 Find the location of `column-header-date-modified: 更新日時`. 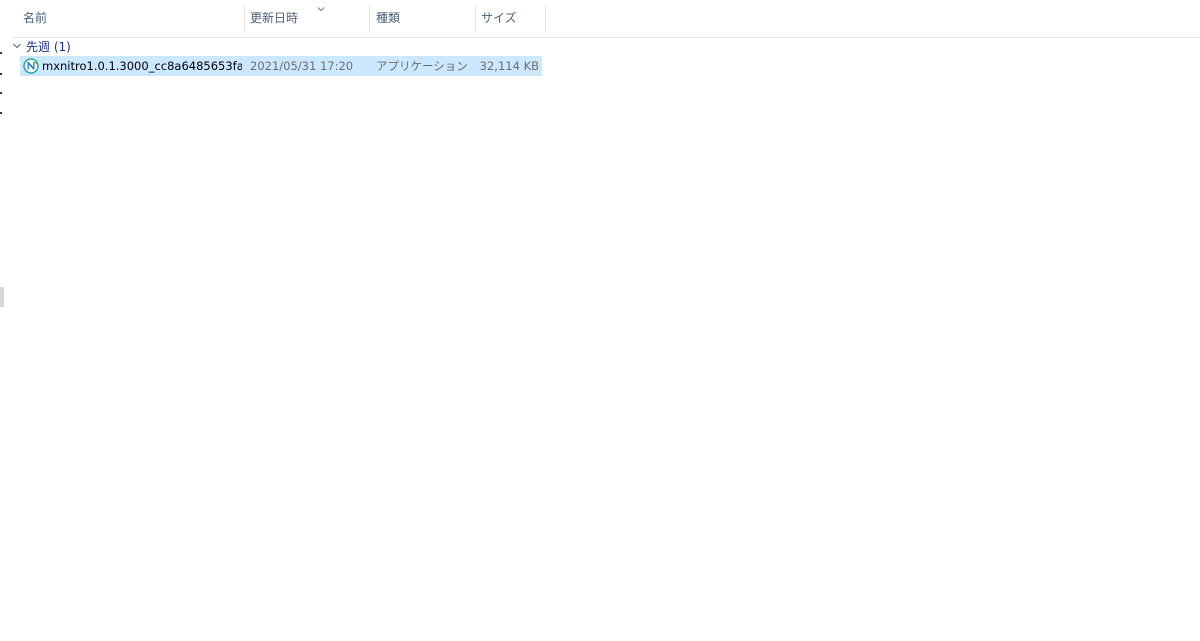

column-header-date-modified: 更新日時 is located at coordinates (309, 18).